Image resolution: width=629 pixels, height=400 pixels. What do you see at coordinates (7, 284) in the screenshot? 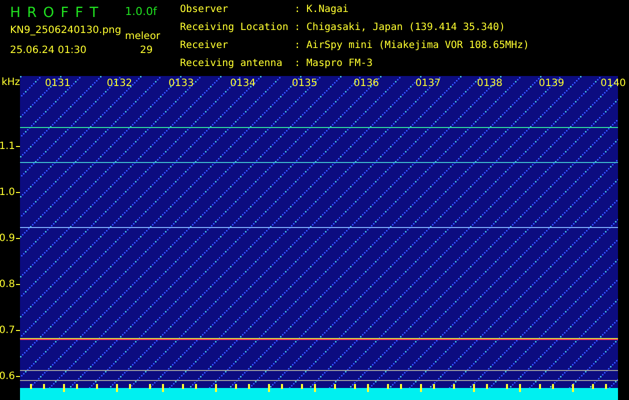
I see `axis-label: 0.8` at bounding box center [7, 284].